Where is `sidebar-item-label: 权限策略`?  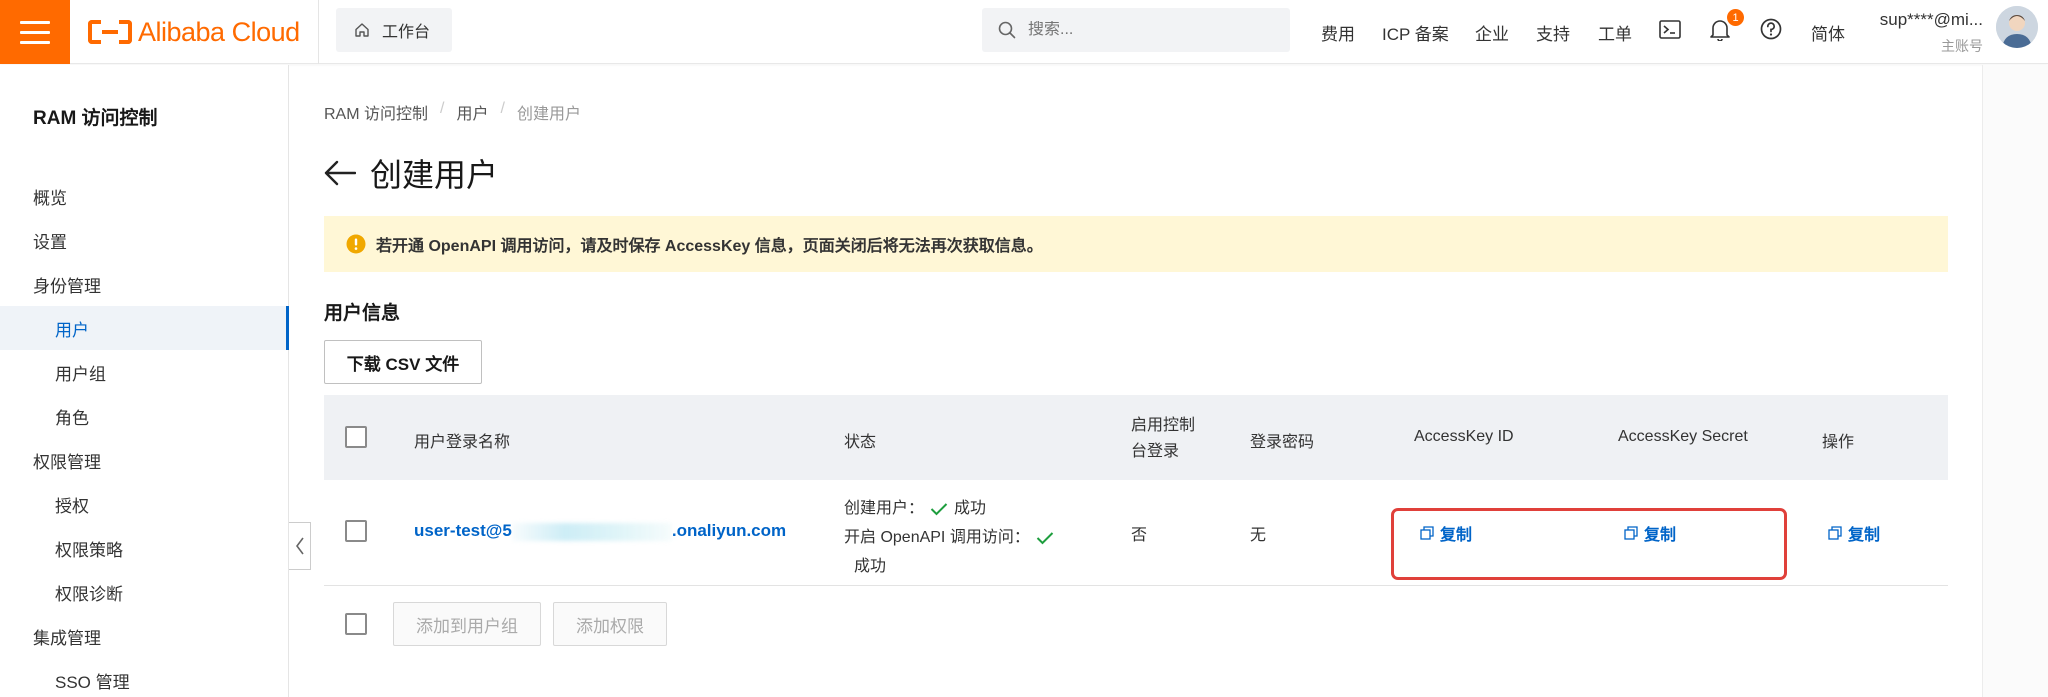 sidebar-item-label: 权限策略 is located at coordinates (89, 550).